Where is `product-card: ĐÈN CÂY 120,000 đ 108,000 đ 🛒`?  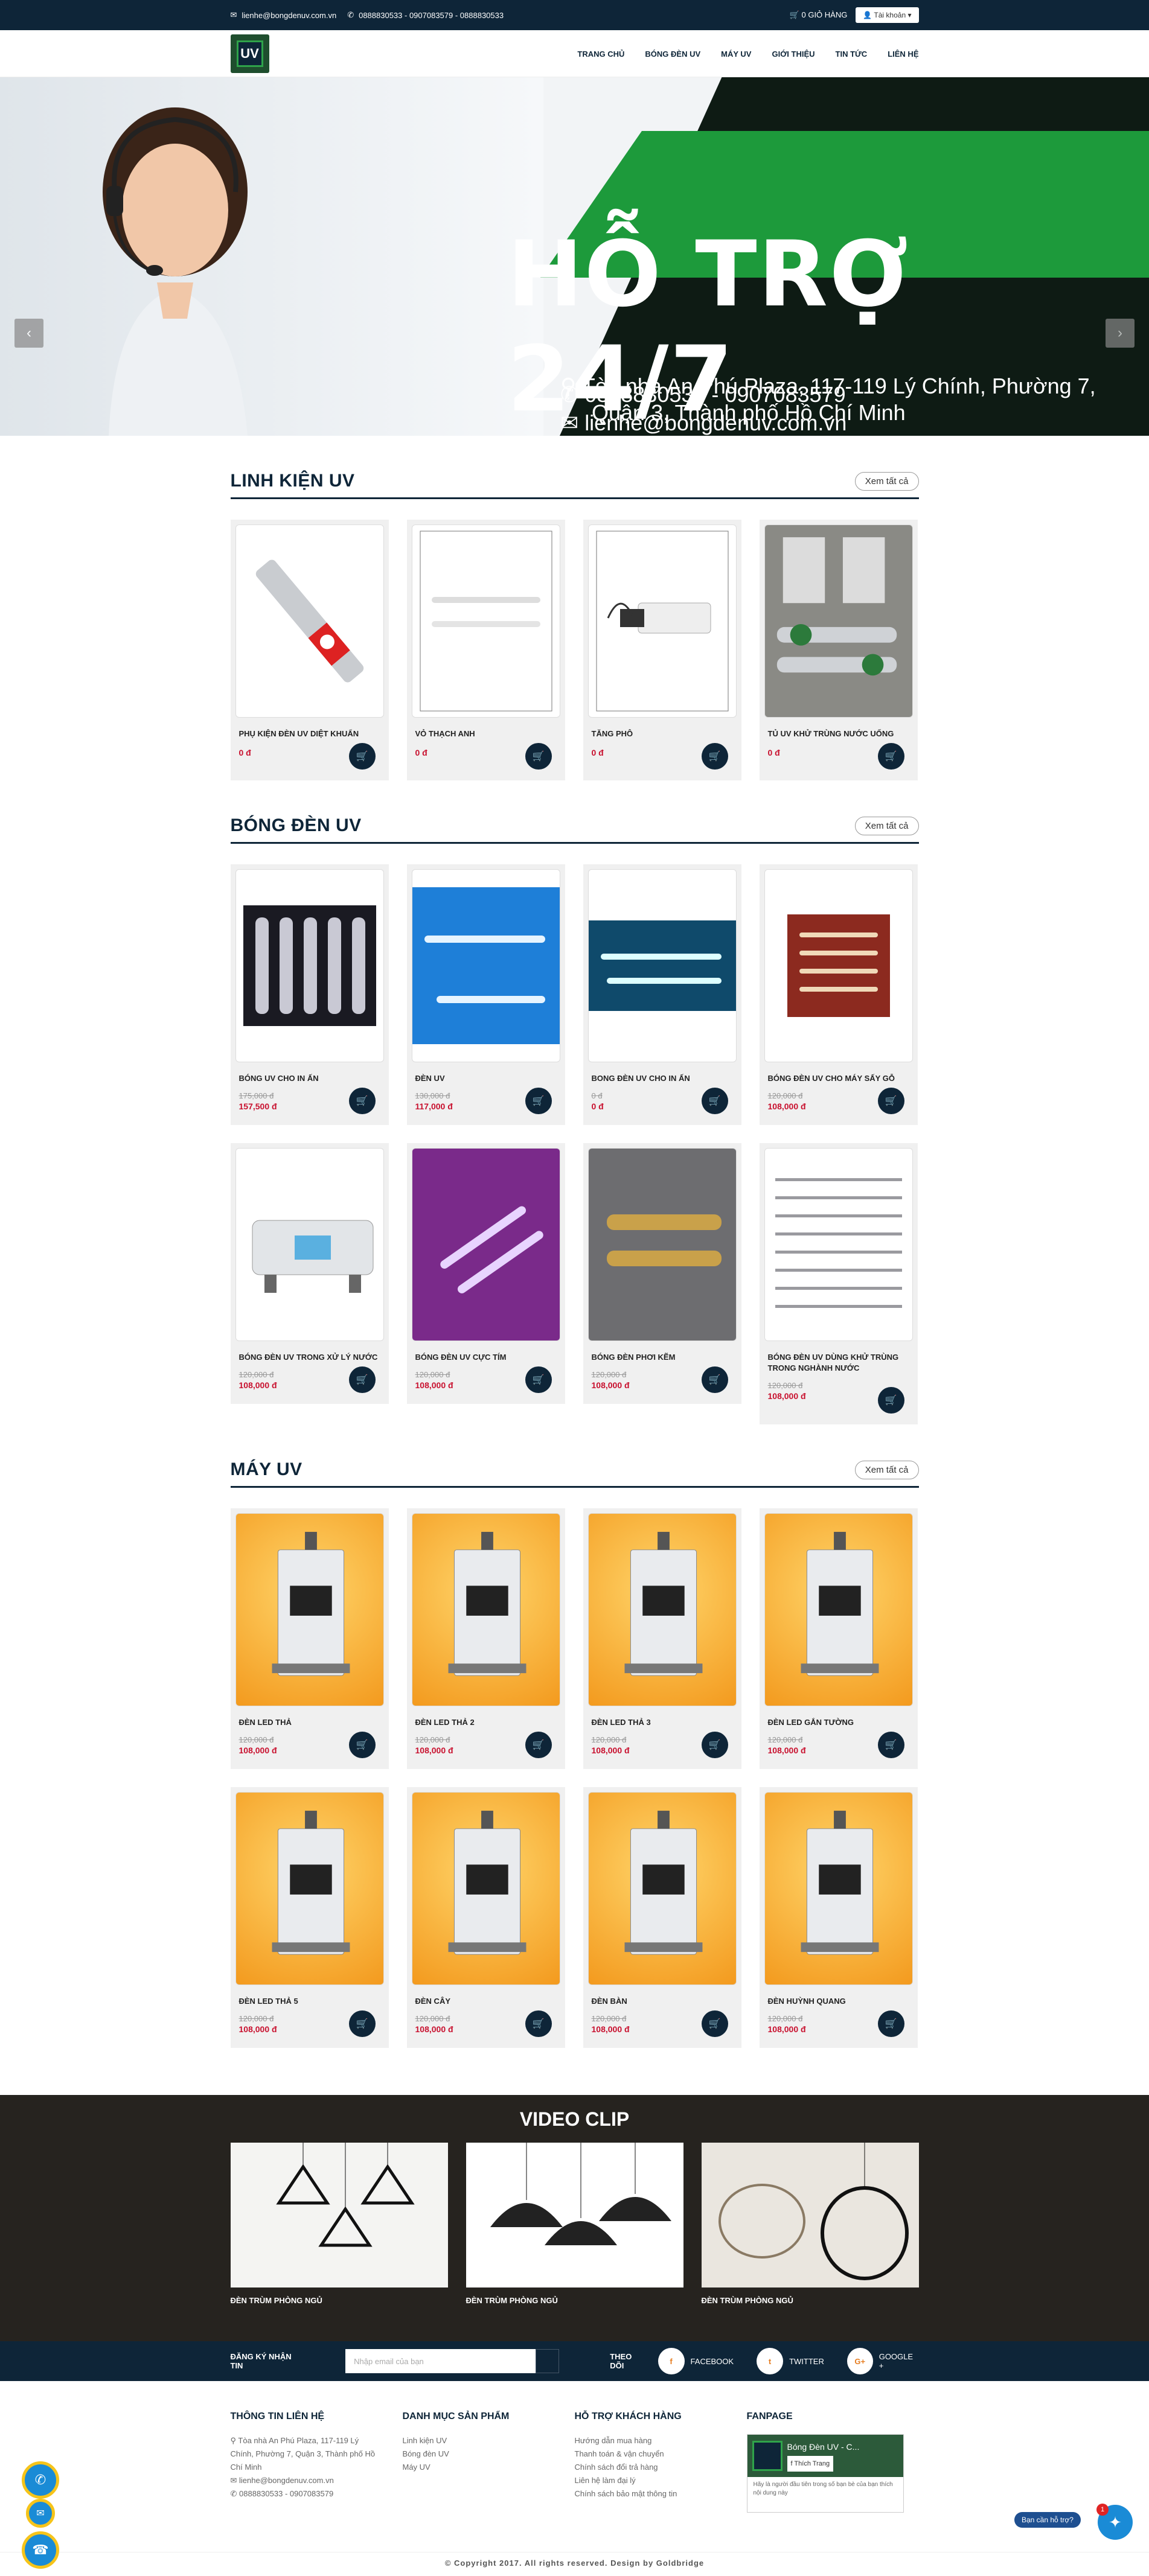 product-card: ĐÈN CÂY 120,000 đ 108,000 đ 🛒 is located at coordinates (485, 1917).